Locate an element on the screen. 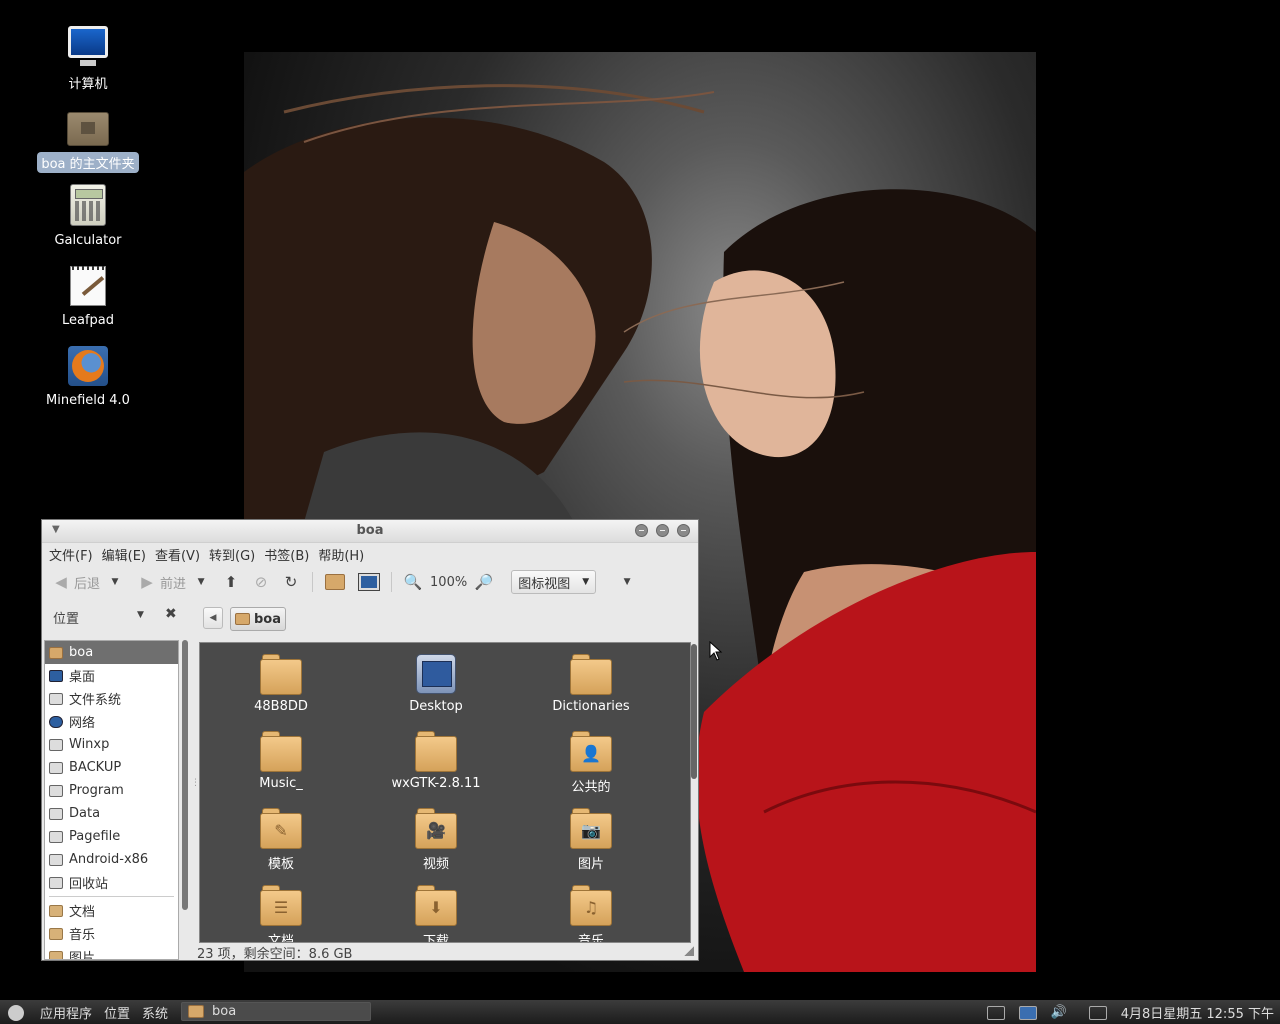 This screenshot has height=1024, width=1280. close-sidepane-icon: ✖ is located at coordinates (171, 614).